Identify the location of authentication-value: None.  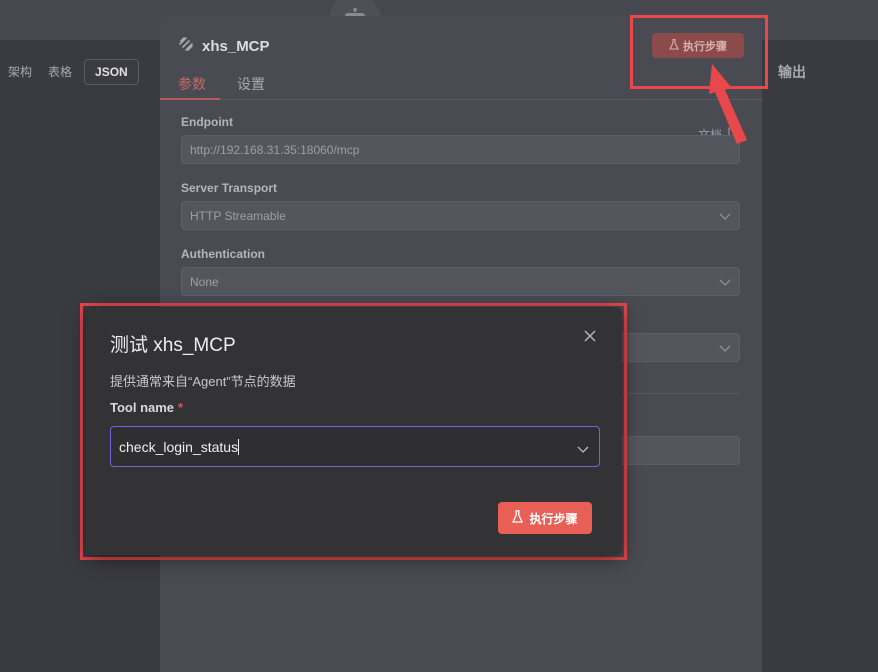
(204, 282).